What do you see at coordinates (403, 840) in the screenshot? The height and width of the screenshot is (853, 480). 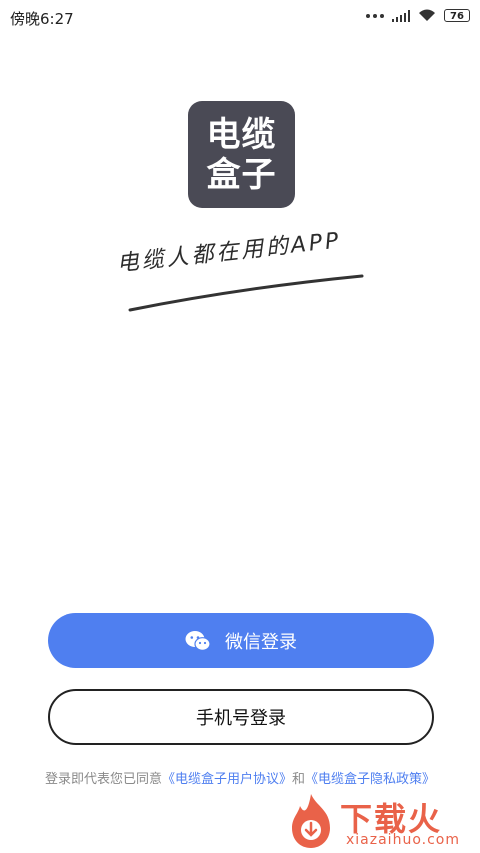 I see `watermark-url: xiazaihuo.com` at bounding box center [403, 840].